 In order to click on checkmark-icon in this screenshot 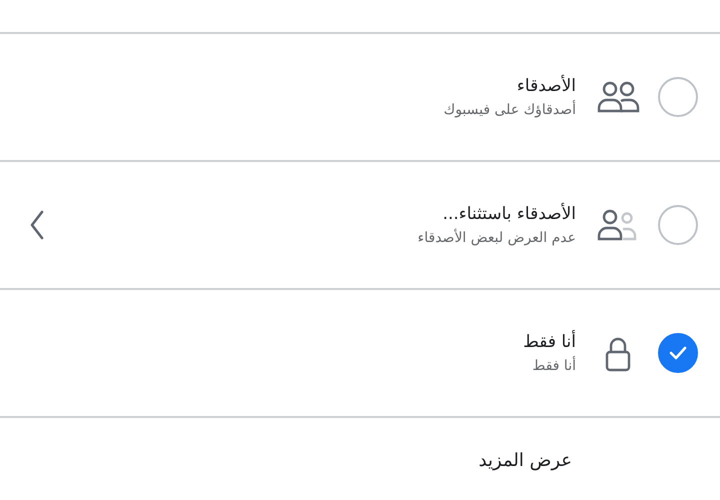, I will do `click(678, 353)`.